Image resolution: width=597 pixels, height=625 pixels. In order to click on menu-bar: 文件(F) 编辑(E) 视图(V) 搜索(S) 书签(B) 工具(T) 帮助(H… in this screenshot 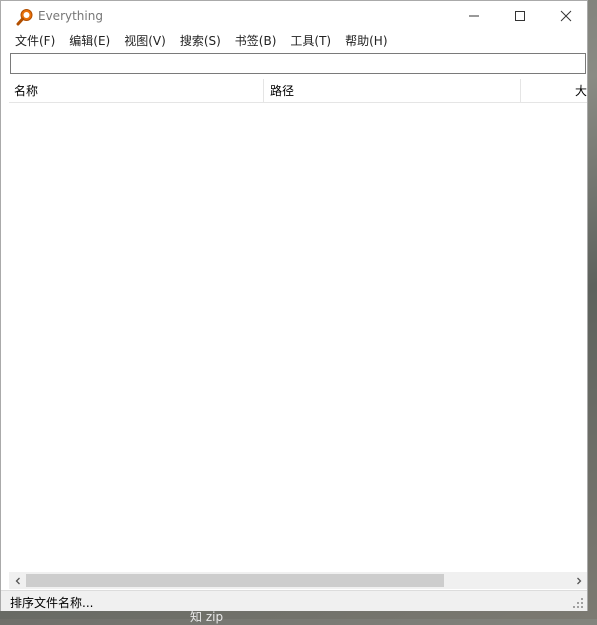, I will do `click(294, 41)`.